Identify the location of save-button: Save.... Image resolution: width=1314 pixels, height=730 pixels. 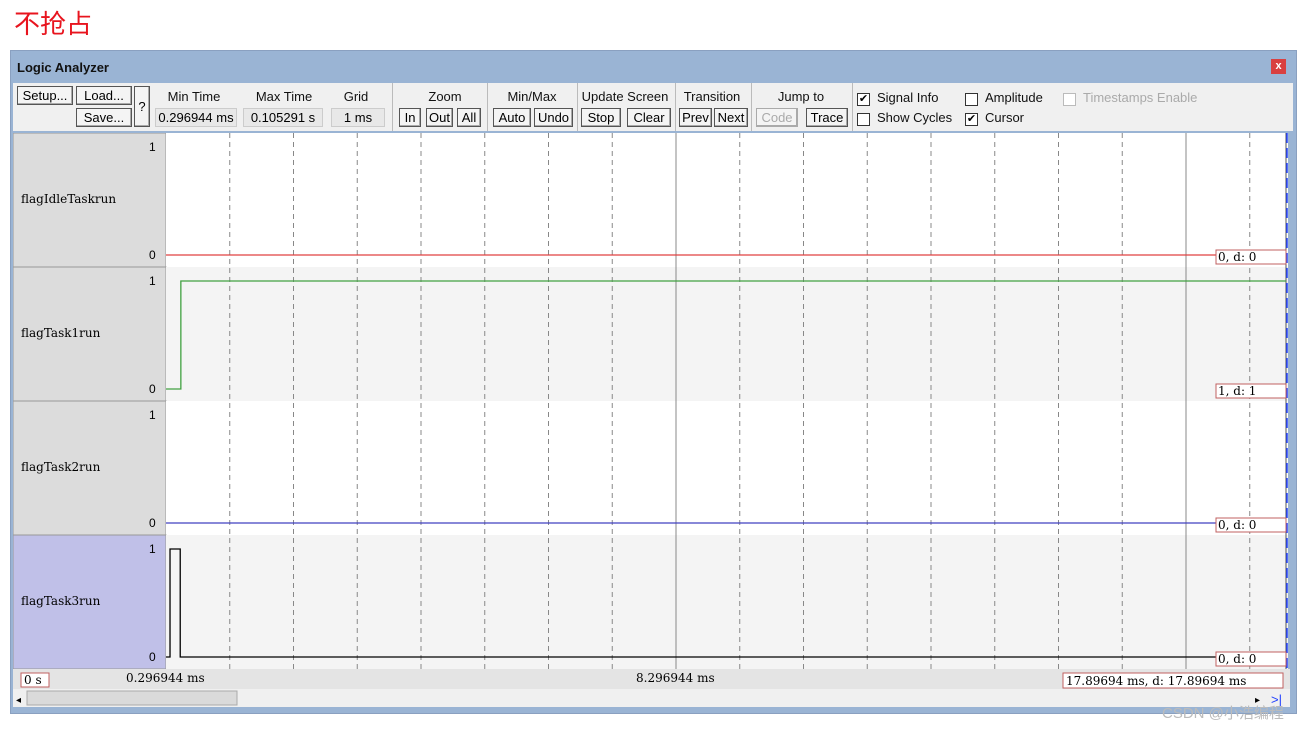
(104, 117).